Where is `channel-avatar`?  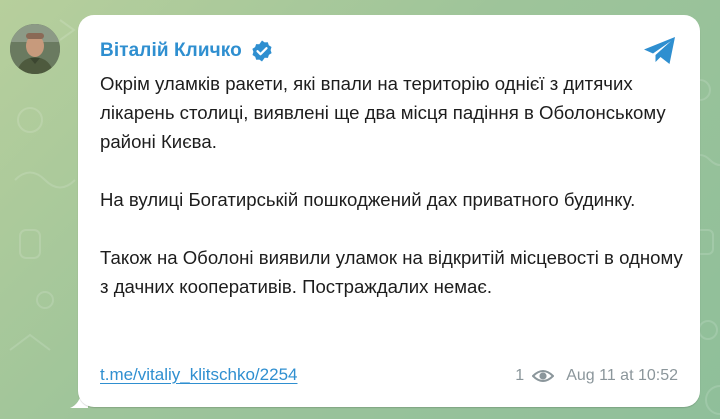
channel-avatar is located at coordinates (35, 49).